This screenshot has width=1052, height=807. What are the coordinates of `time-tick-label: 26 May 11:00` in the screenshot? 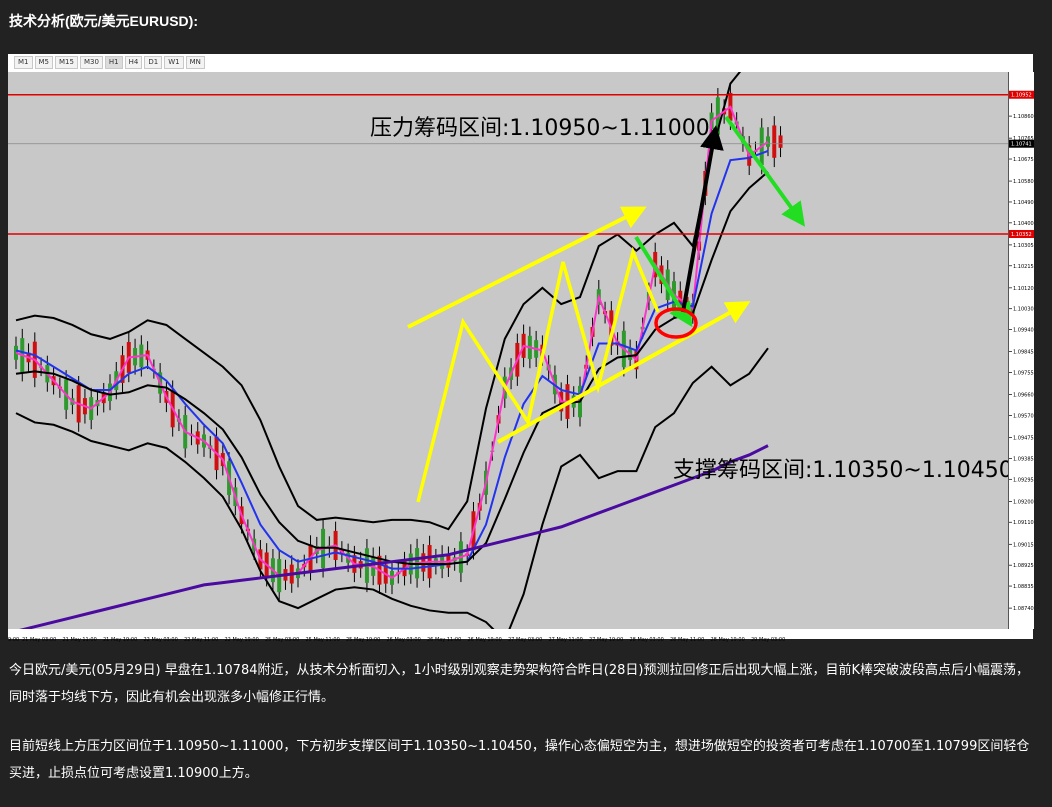 It's located at (444, 640).